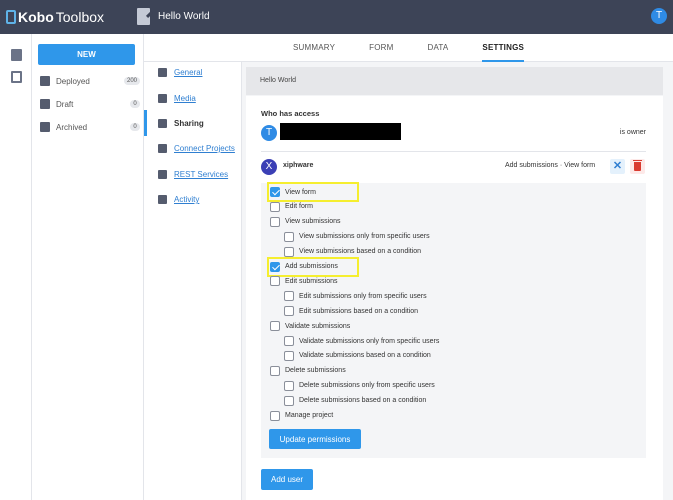 This screenshot has width=673, height=500. I want to click on add-user-button: Add user, so click(287, 479).